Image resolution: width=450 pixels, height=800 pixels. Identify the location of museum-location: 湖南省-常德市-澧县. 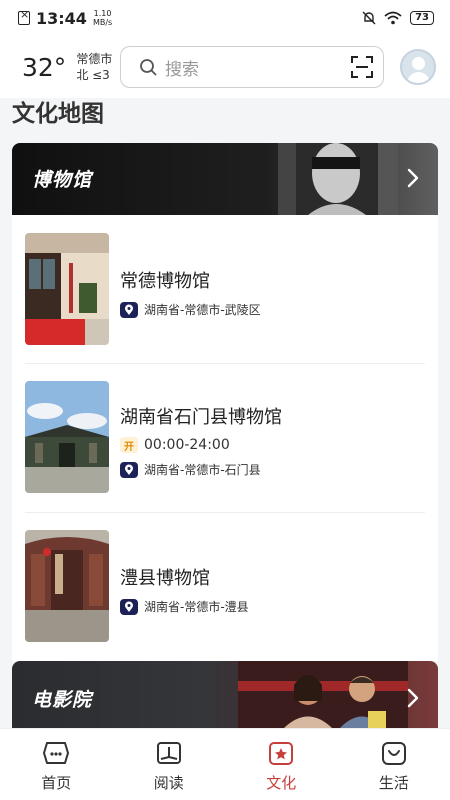
(196, 607).